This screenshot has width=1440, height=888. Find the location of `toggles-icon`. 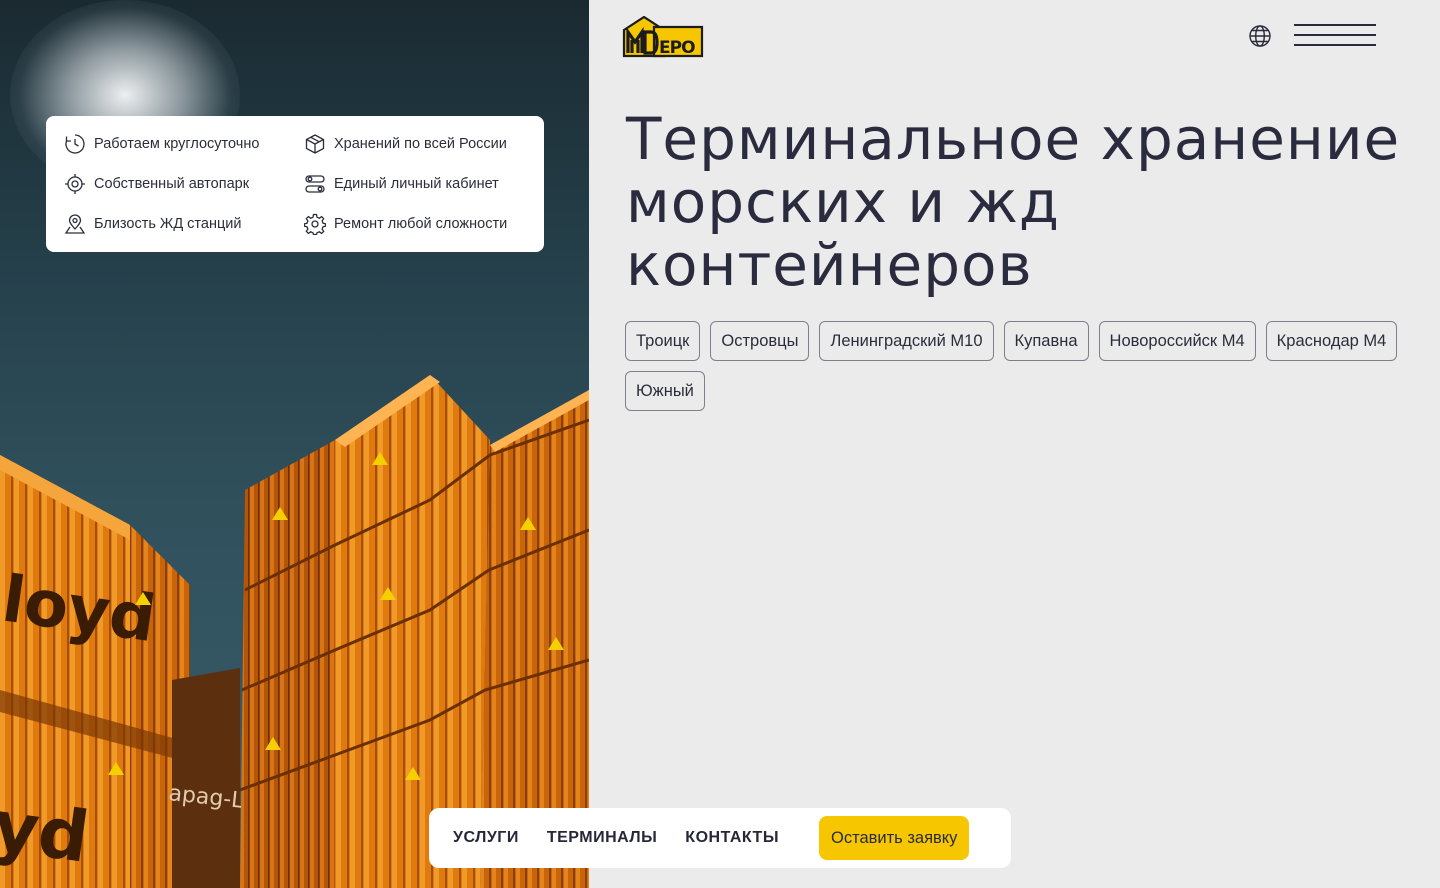

toggles-icon is located at coordinates (315, 184).